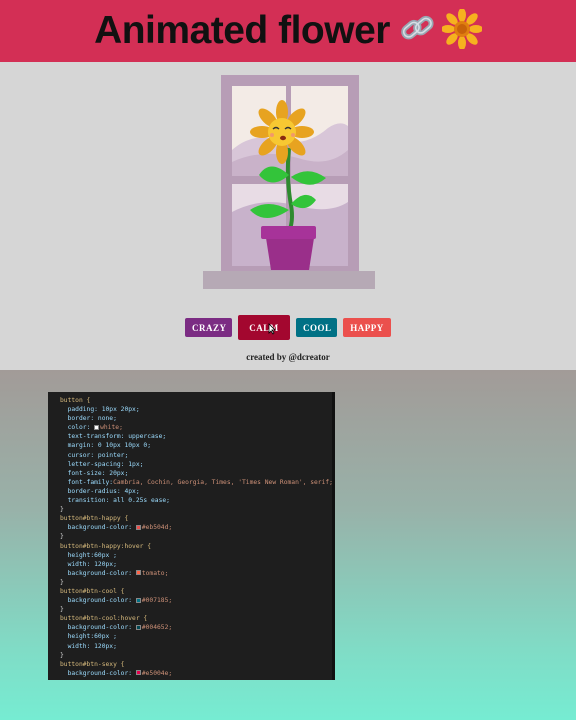 Image resolution: width=576 pixels, height=720 pixels. I want to click on code-line: button#btn-sexy {, so click(92, 664).